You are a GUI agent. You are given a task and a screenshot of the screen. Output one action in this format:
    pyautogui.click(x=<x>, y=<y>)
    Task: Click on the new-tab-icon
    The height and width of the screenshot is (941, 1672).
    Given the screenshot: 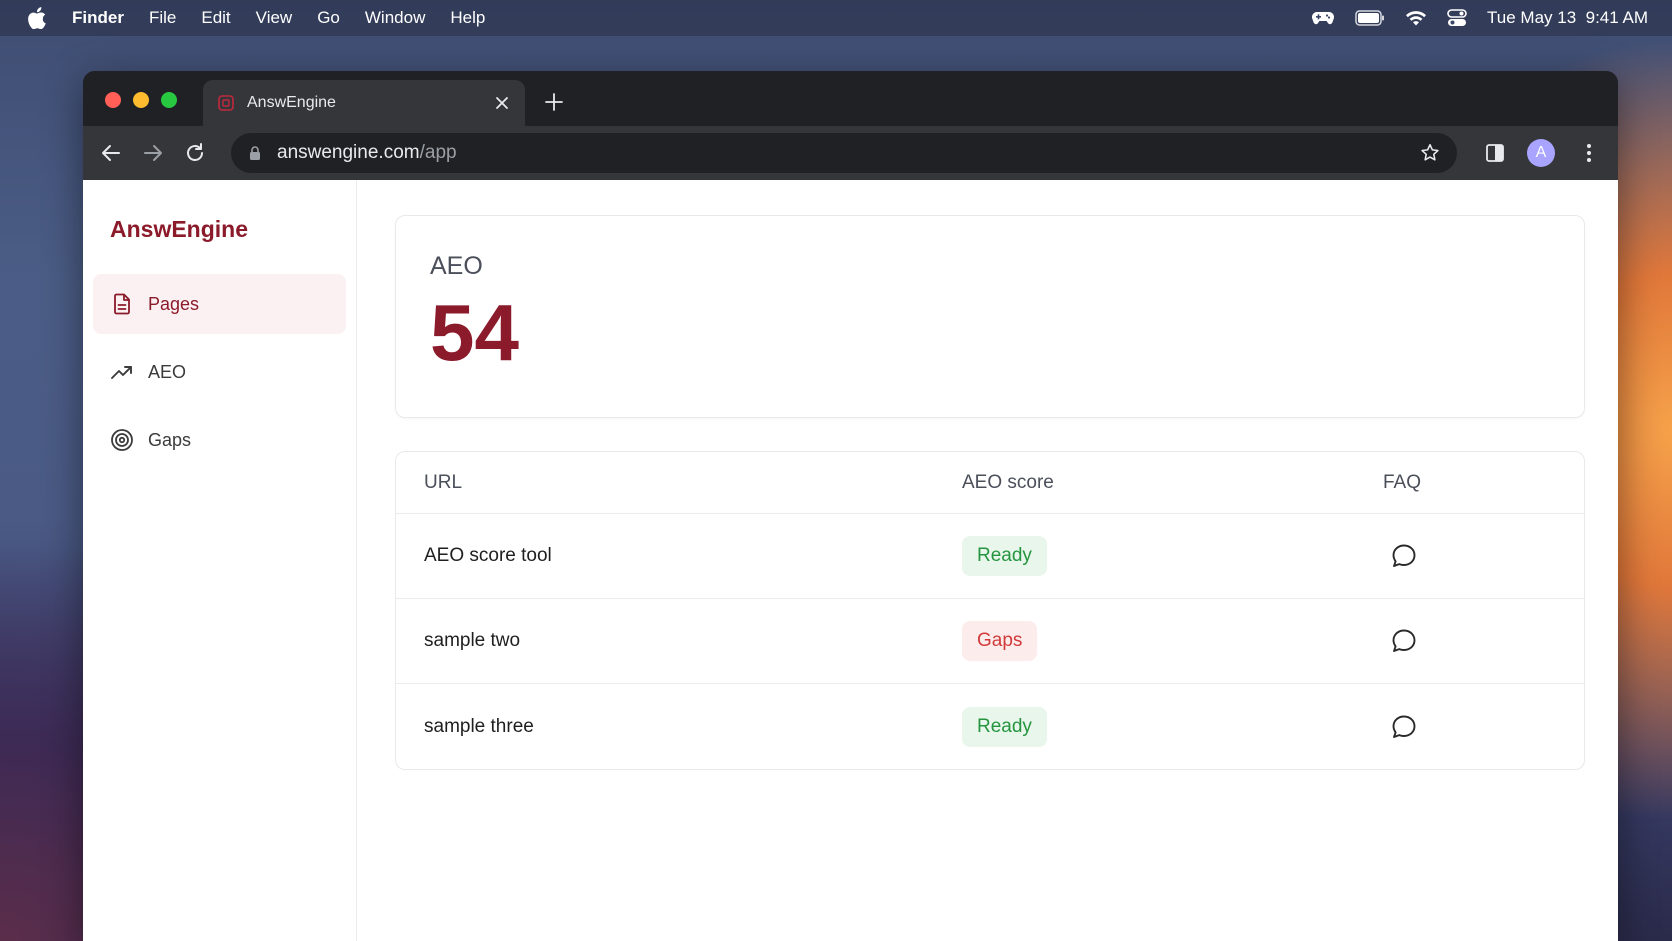 What is the action you would take?
    pyautogui.click(x=554, y=102)
    